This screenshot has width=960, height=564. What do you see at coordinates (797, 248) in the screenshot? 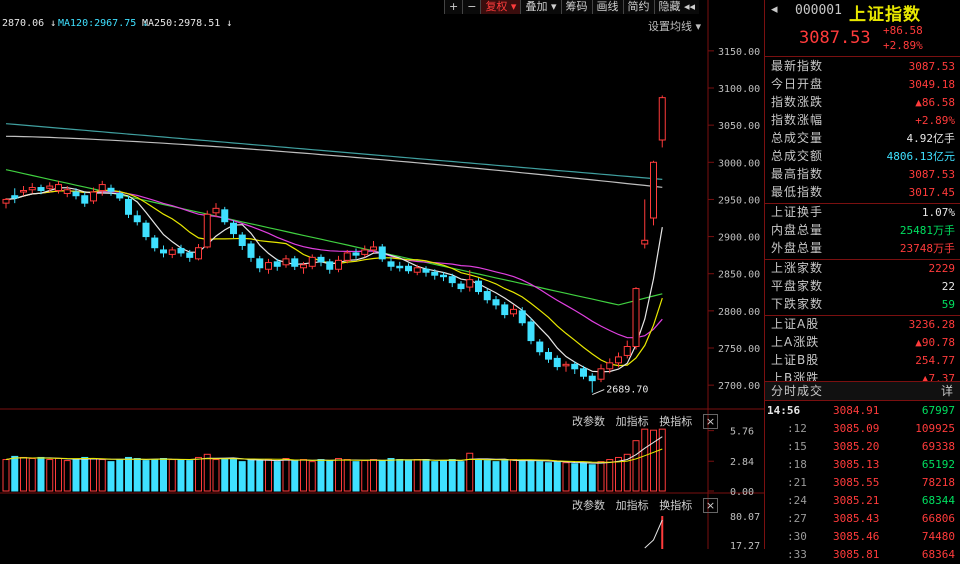
I see `stat-label: 外盘总量` at bounding box center [797, 248].